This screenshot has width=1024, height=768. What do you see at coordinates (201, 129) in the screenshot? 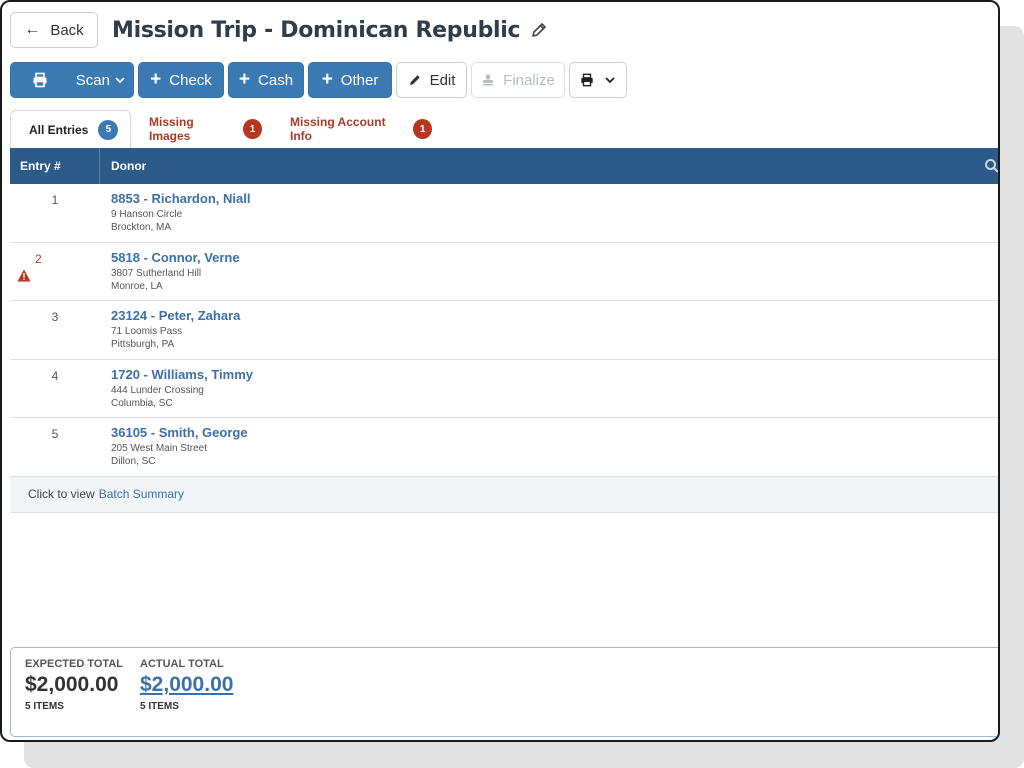
I see `tab-missing-images: Missing Images 1` at bounding box center [201, 129].